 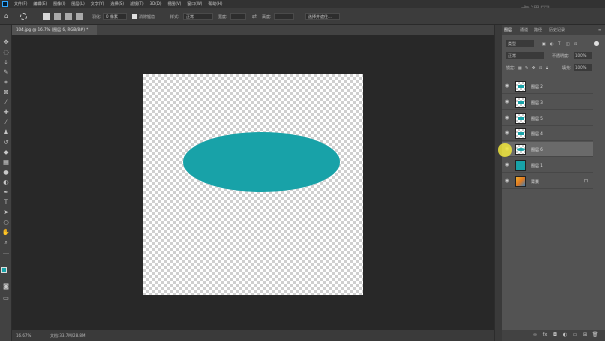 I want to click on filter-toggle-icon, so click(x=596, y=43).